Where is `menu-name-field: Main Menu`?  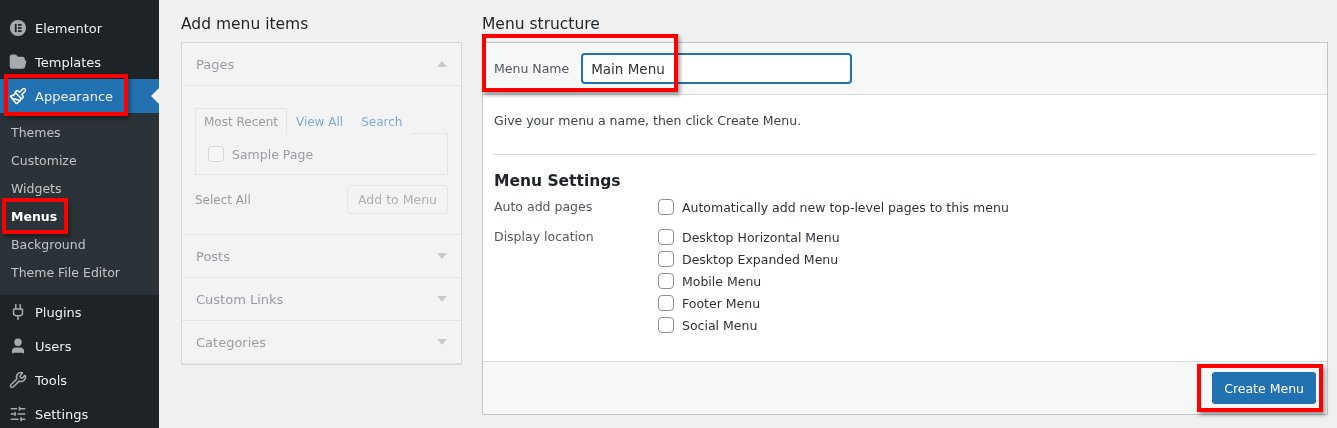
menu-name-field: Main Menu is located at coordinates (717, 68).